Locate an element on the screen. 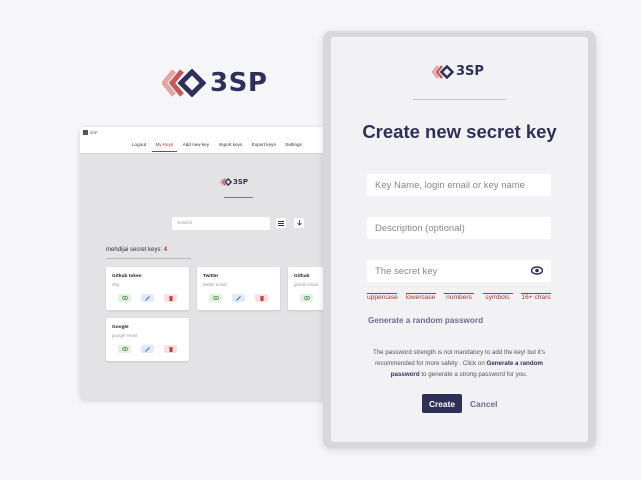 The width and height of the screenshot is (641, 480). keys-heading: mehdijai secret keys: 4 is located at coordinates (136, 250).